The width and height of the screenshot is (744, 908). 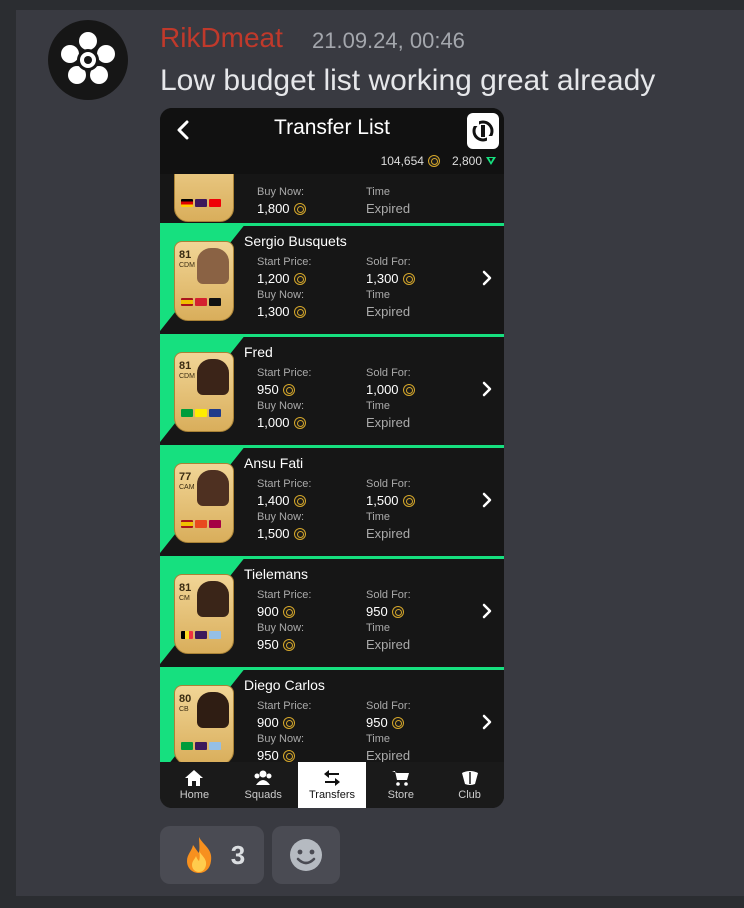 What do you see at coordinates (281, 500) in the screenshot?
I see `start-price-value: 1,400` at bounding box center [281, 500].